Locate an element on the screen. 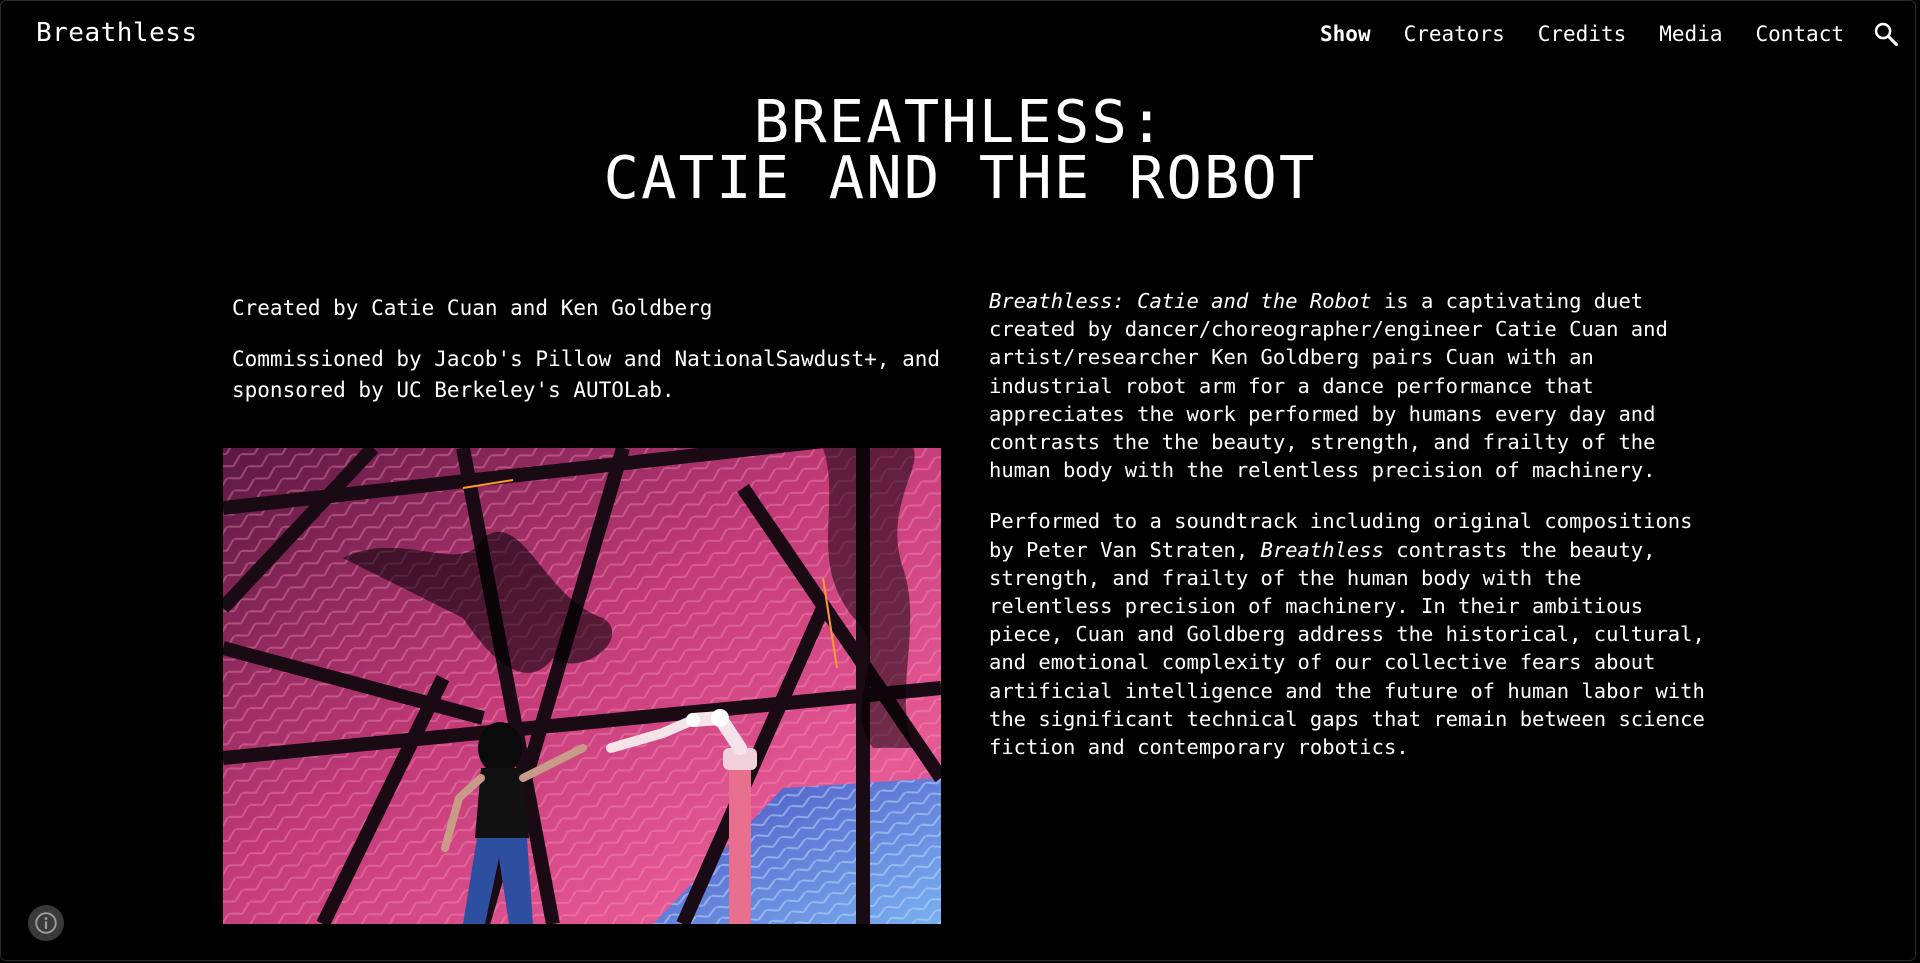 Image resolution: width=1920 pixels, height=963 pixels. main-nav: Show Creators Credits Media Contact is located at coordinates (1582, 34).